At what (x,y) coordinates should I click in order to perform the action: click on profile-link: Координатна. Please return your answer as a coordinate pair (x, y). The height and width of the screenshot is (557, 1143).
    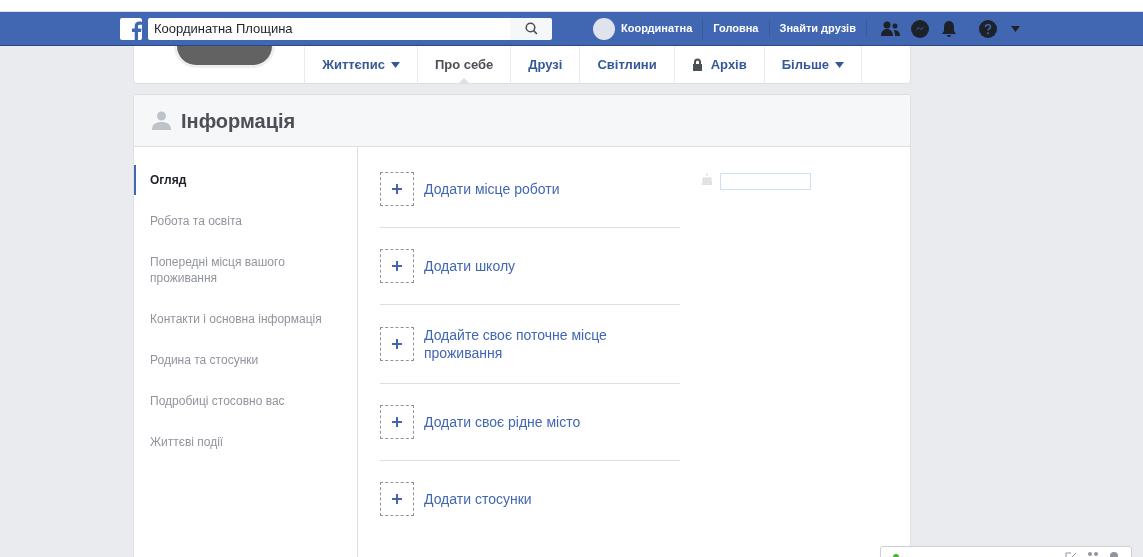
    Looking at the image, I should click on (648, 28).